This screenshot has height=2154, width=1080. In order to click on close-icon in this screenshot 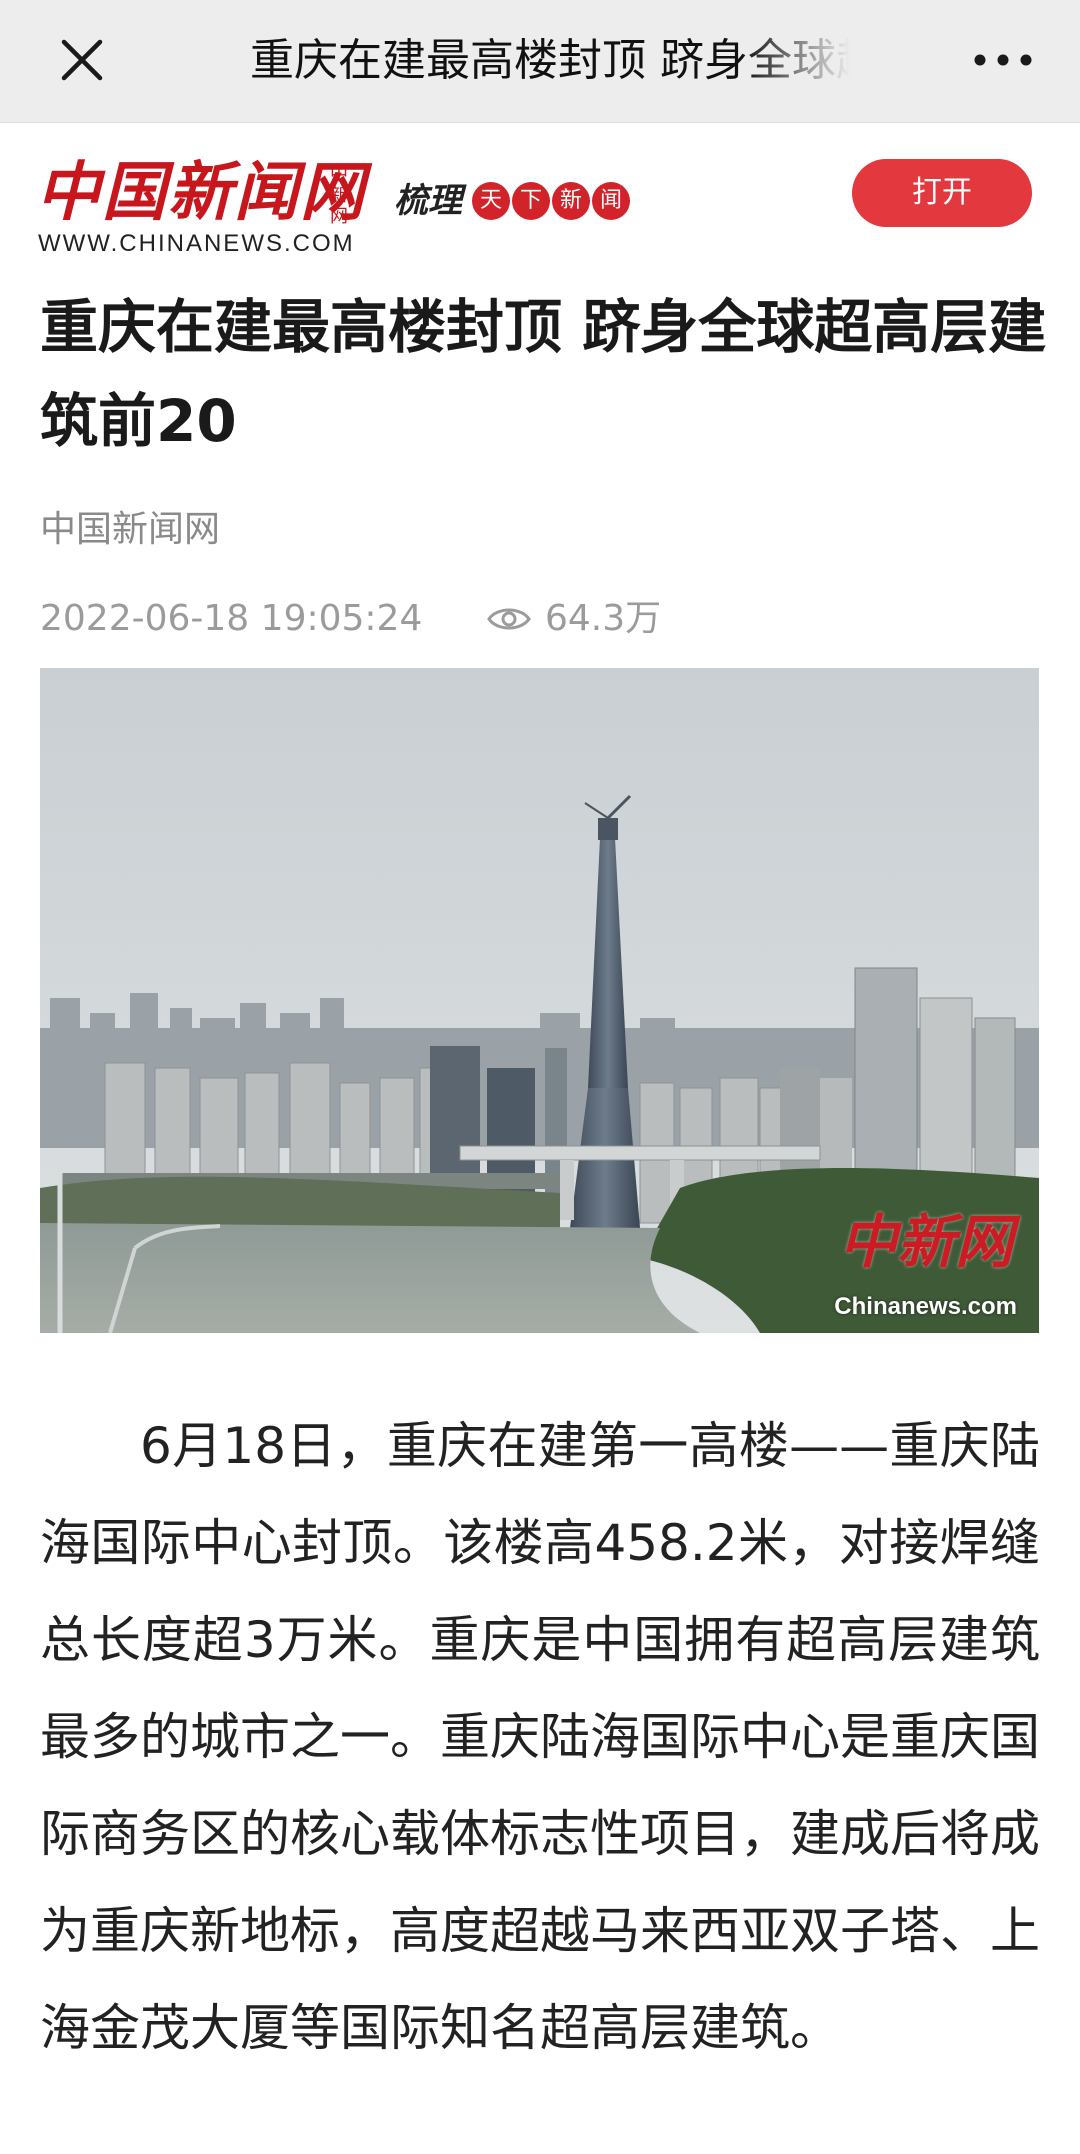, I will do `click(82, 60)`.